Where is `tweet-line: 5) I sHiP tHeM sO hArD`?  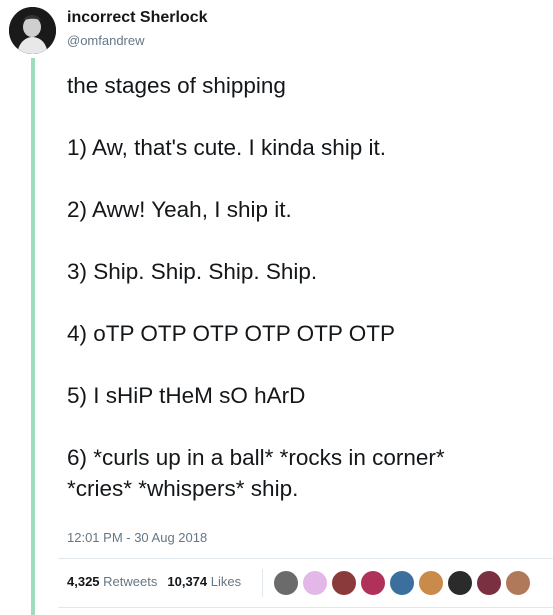 tweet-line: 5) I sHiP tHeM sO hArD is located at coordinates (186, 395).